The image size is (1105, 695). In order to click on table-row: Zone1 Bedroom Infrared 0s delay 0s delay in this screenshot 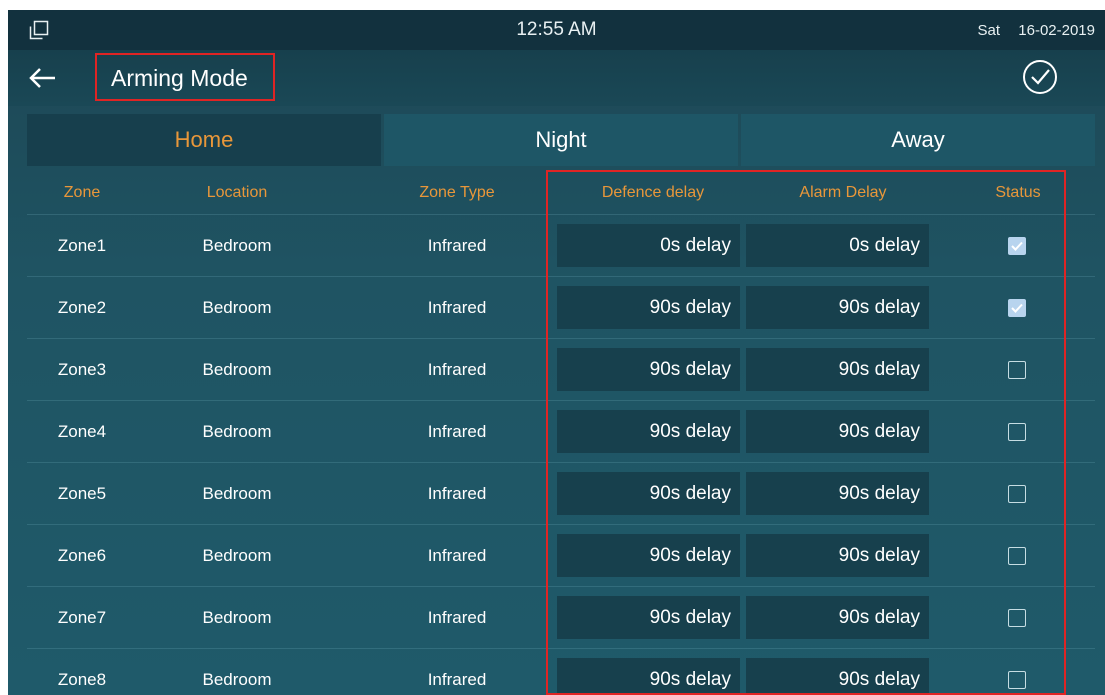, I will do `click(561, 245)`.